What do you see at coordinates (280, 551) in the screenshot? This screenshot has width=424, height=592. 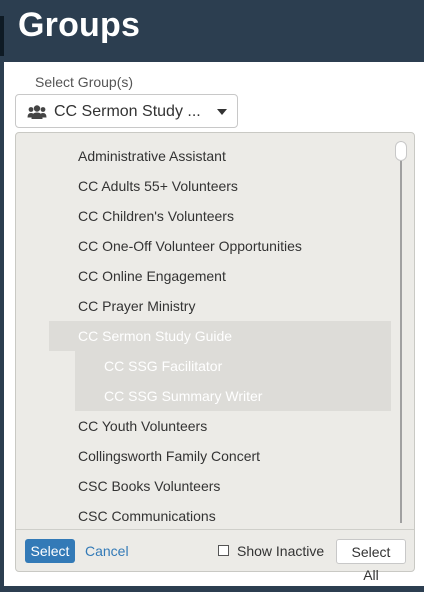 I see `show-inactive-label: Show Inactive` at bounding box center [280, 551].